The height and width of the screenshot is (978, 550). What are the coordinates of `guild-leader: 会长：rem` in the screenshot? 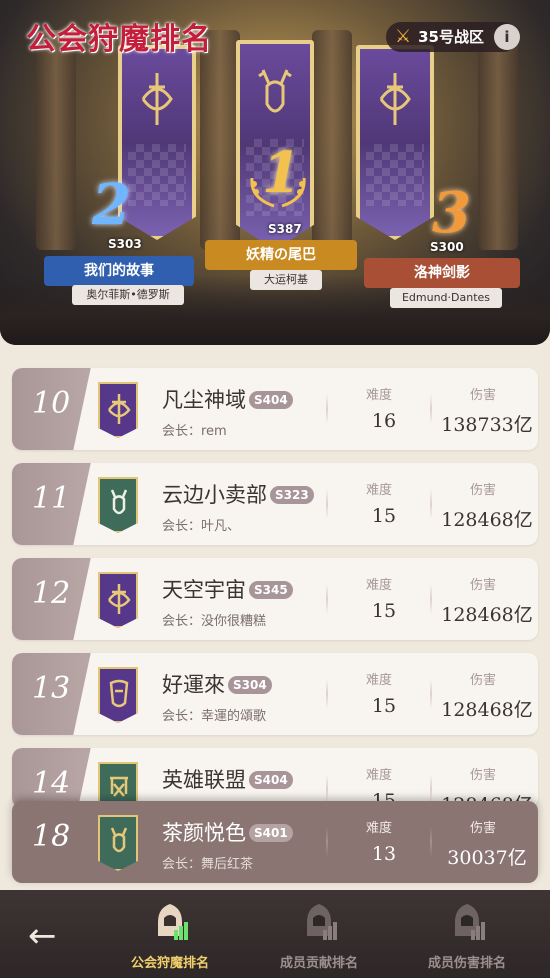 It's located at (194, 431).